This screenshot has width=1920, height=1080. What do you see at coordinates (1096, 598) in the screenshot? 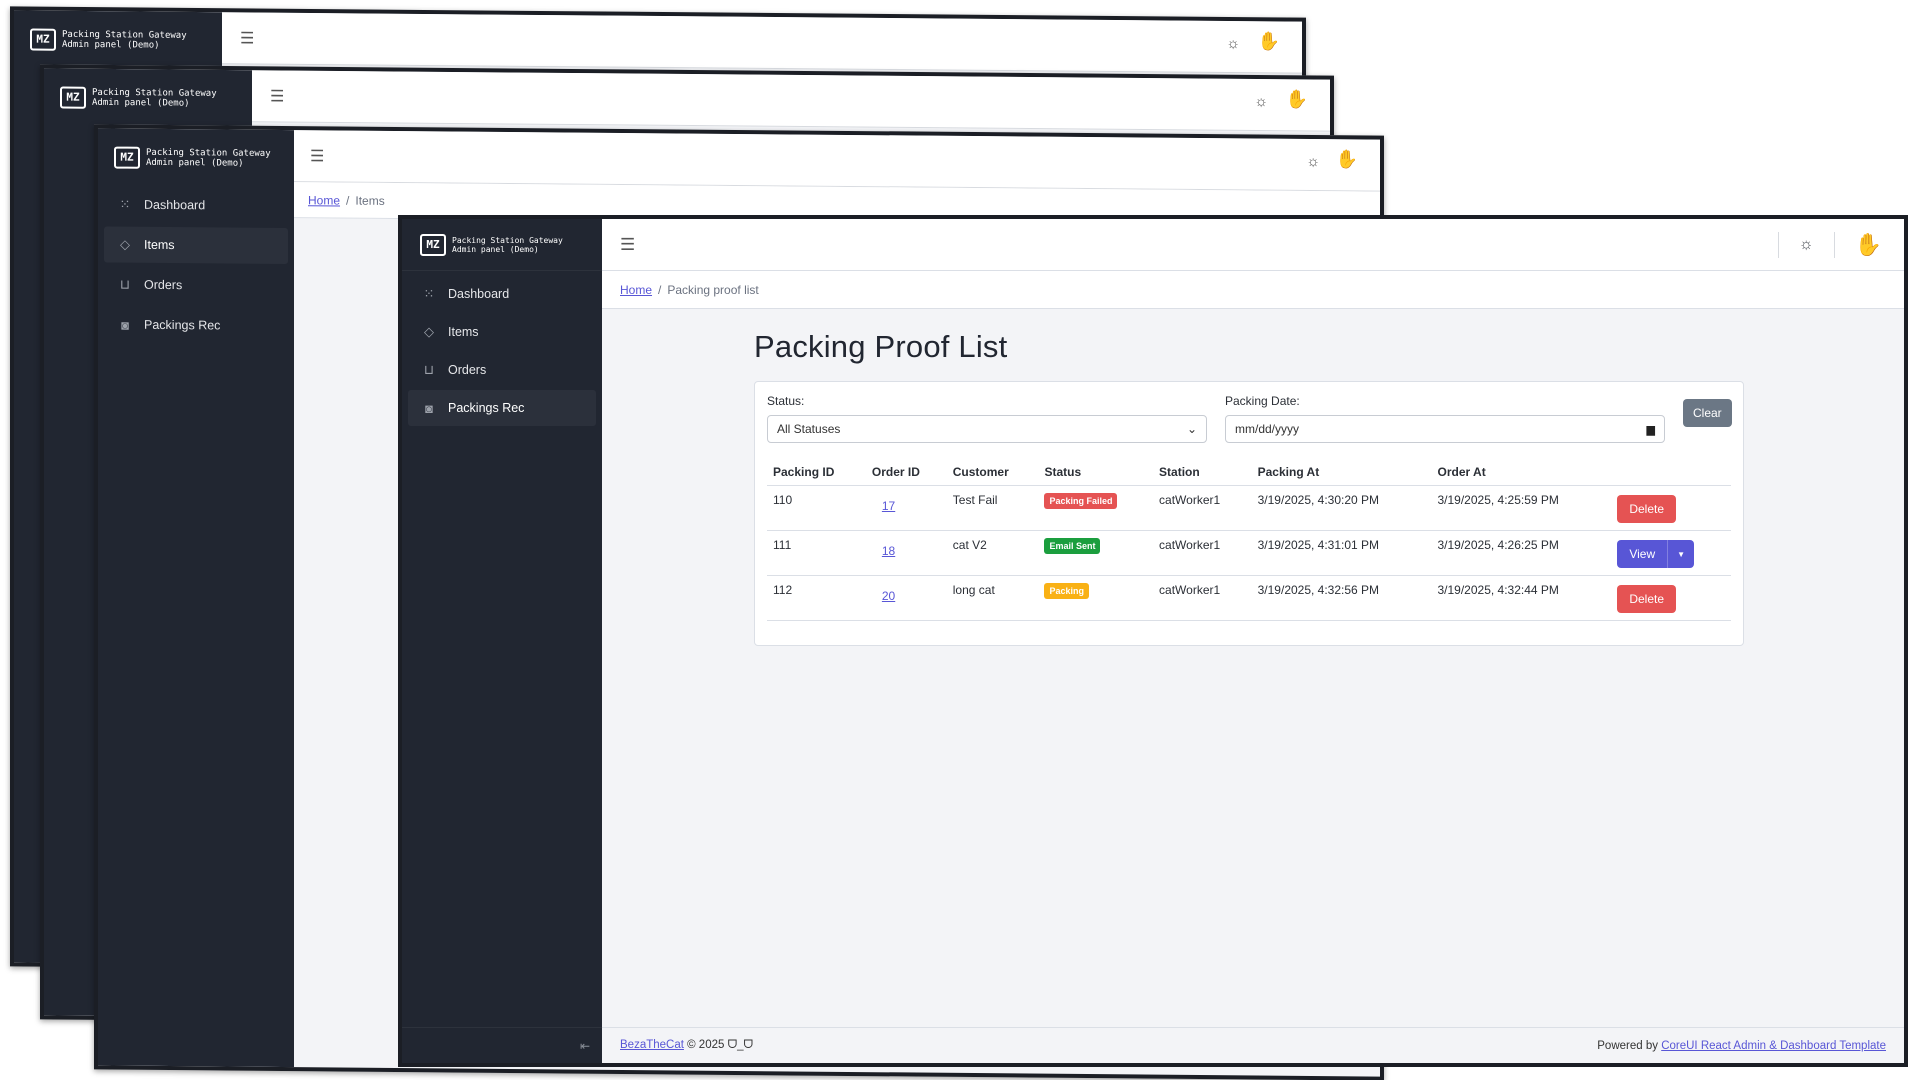
I see `status-cell: Packing` at bounding box center [1096, 598].